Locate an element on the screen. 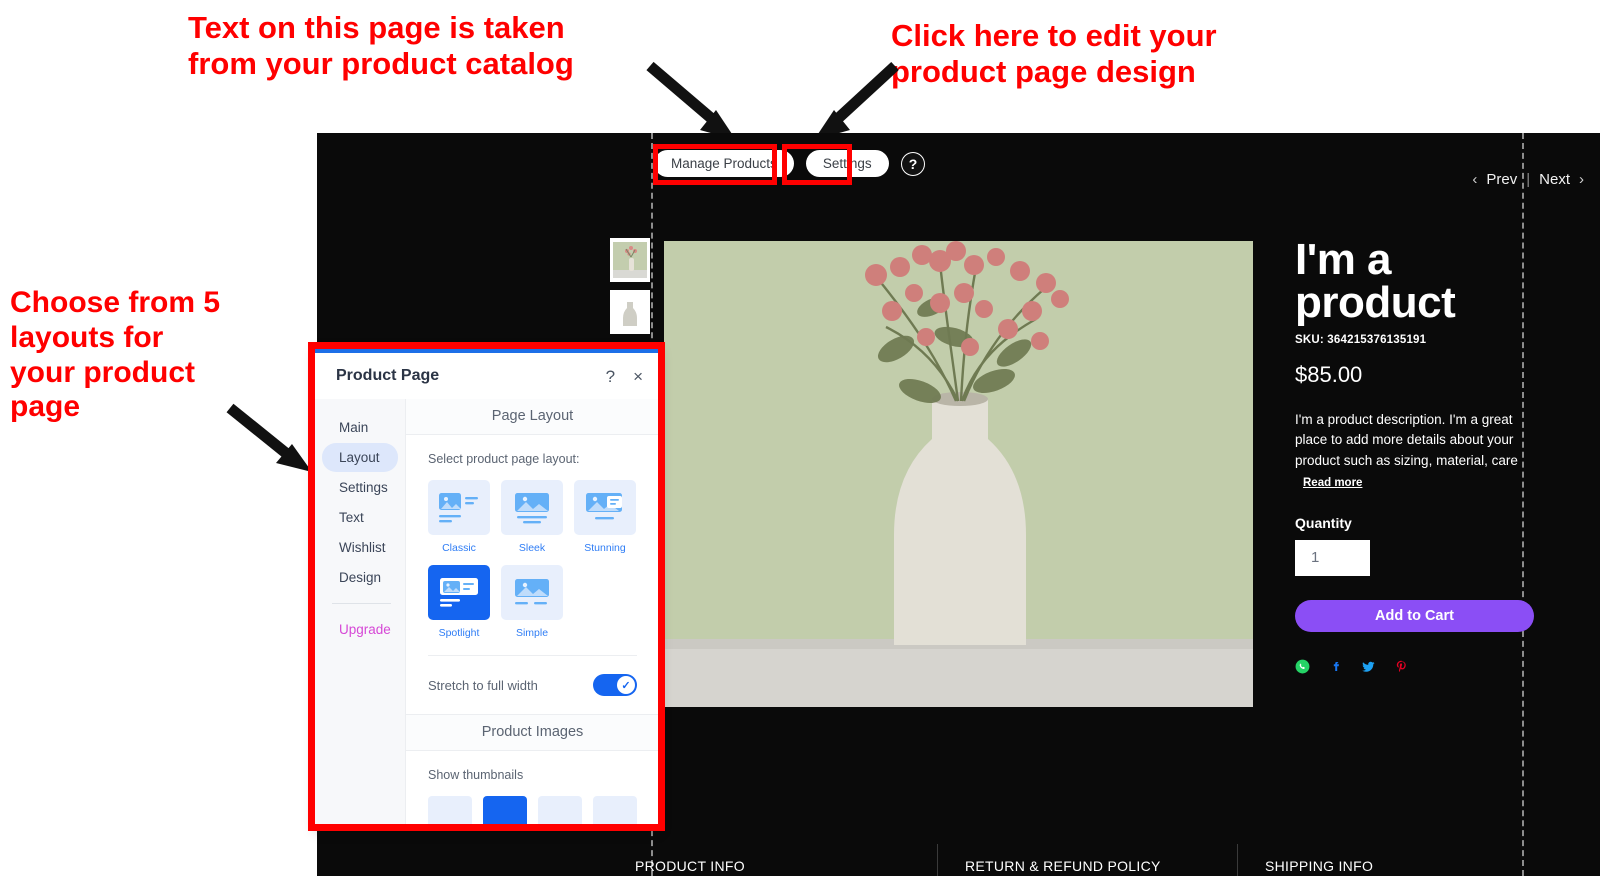  layout-label-simple: Simple is located at coordinates (532, 633).